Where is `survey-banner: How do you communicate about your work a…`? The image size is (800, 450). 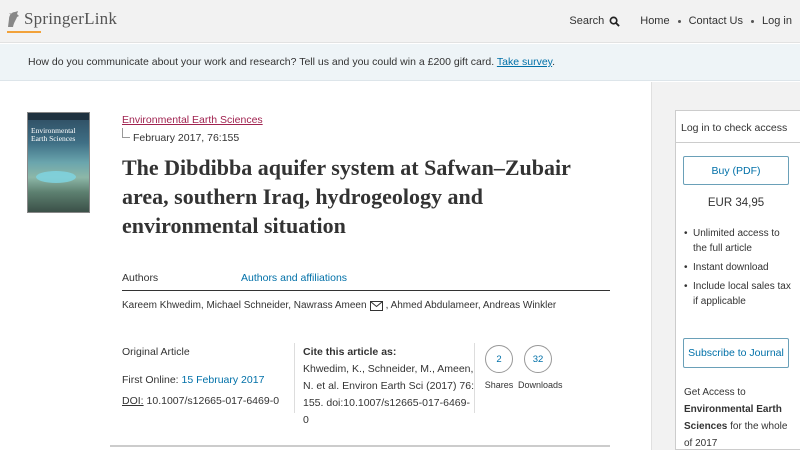 survey-banner: How do you communicate about your work a… is located at coordinates (400, 62).